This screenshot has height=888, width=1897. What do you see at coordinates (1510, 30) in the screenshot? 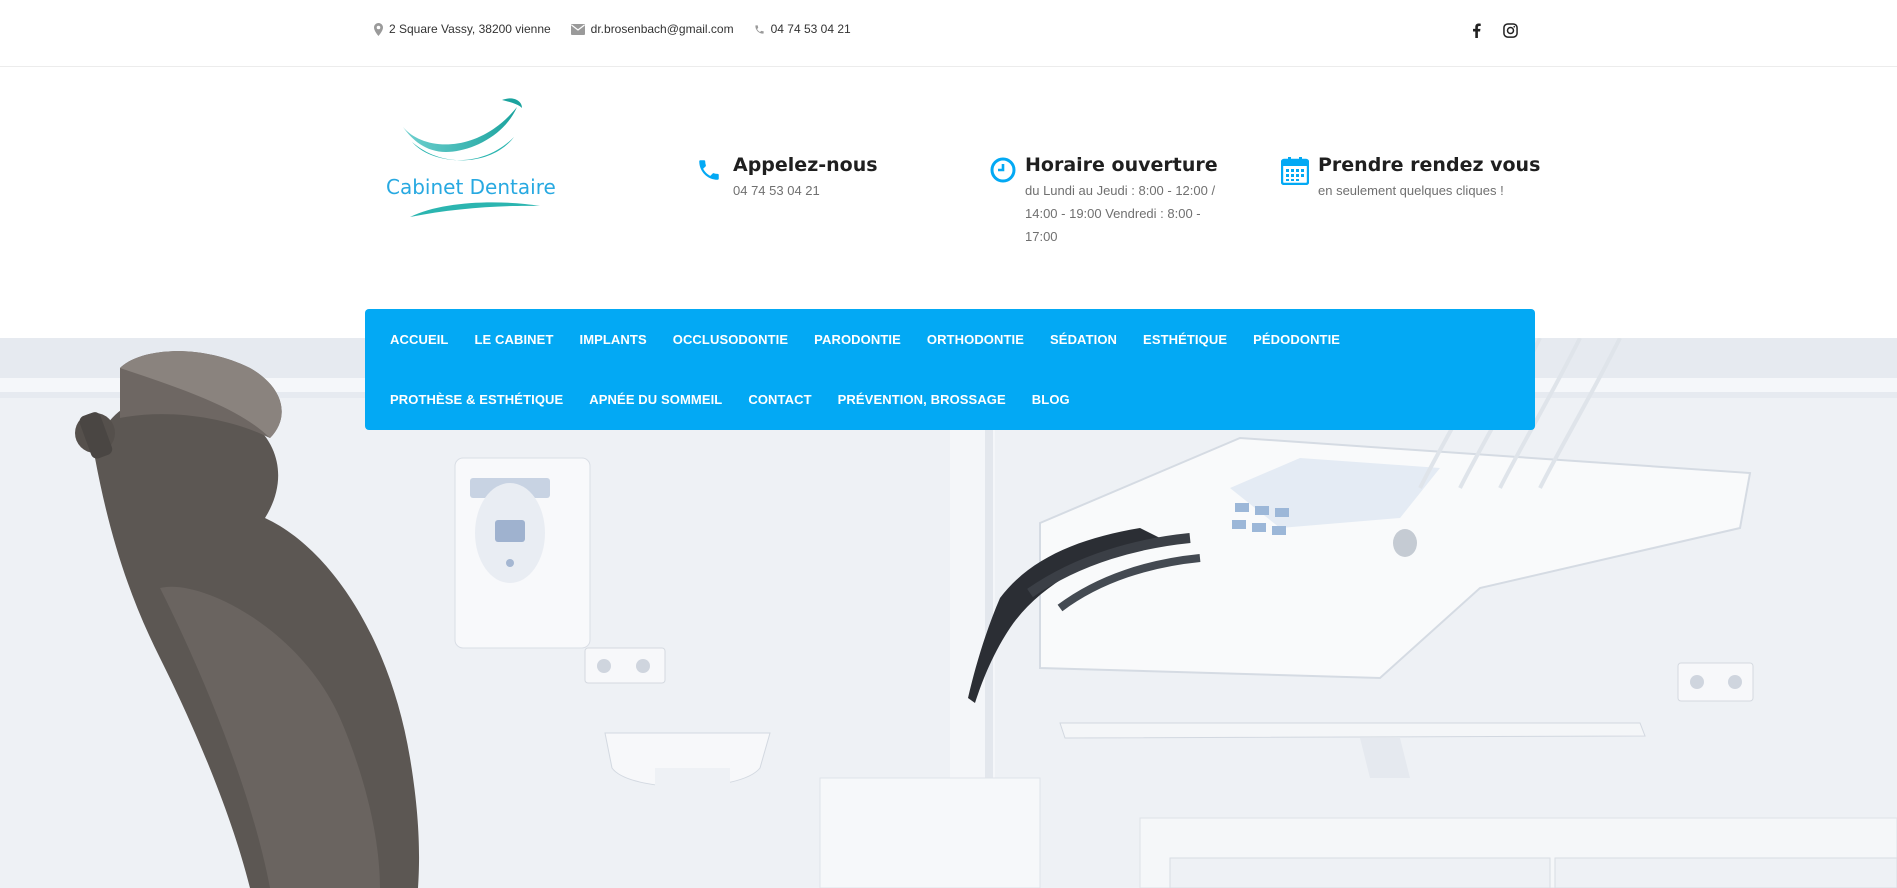
I see `instagram-icon` at bounding box center [1510, 30].